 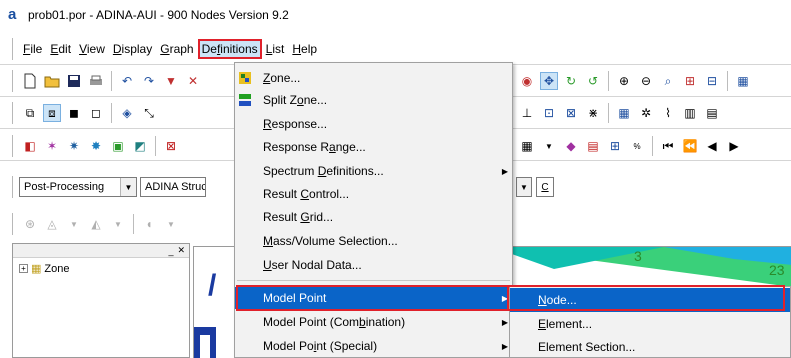 What do you see at coordinates (74, 113) in the screenshot?
I see `shaded-icon: ◼` at bounding box center [74, 113].